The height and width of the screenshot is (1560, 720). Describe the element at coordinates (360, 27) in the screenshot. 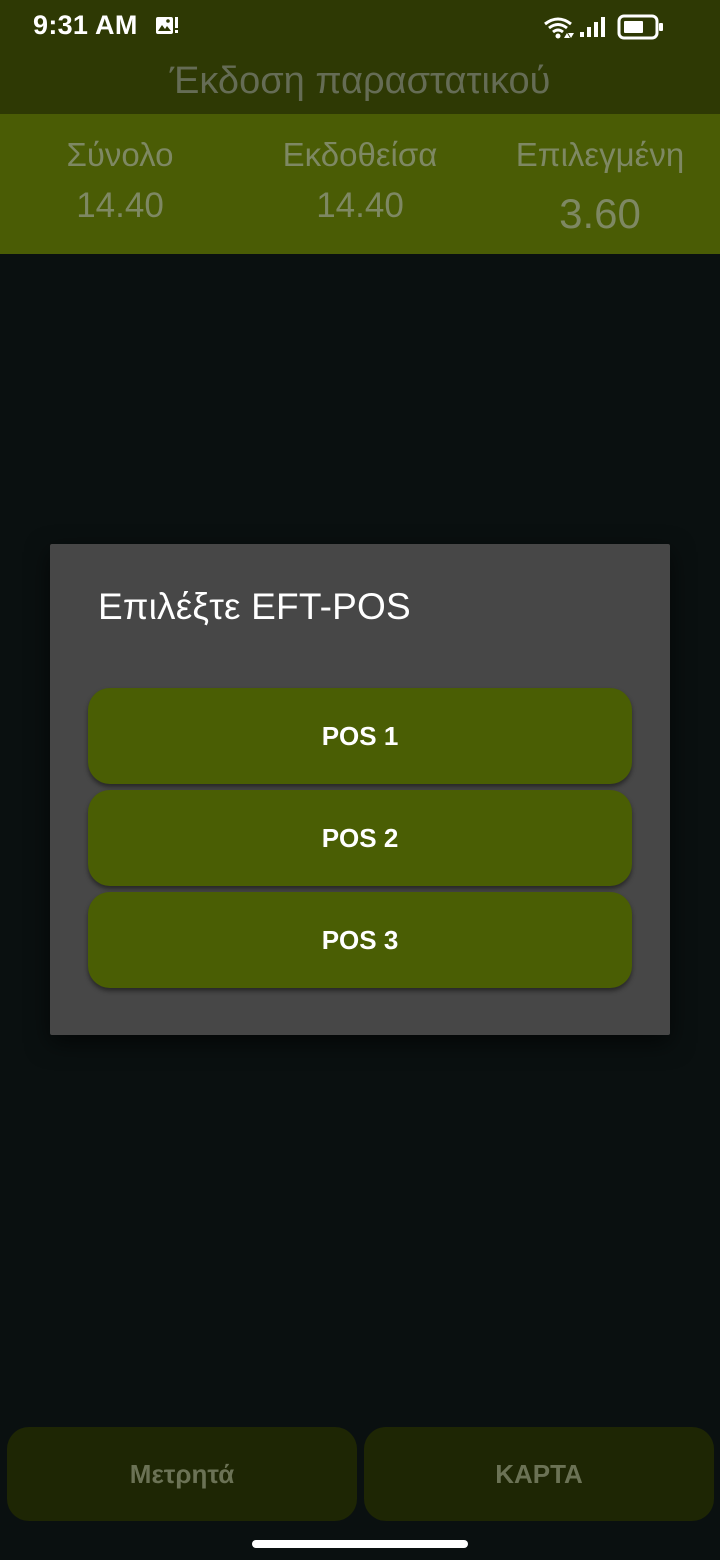

I see `status-bar: 9:31 AM` at that location.